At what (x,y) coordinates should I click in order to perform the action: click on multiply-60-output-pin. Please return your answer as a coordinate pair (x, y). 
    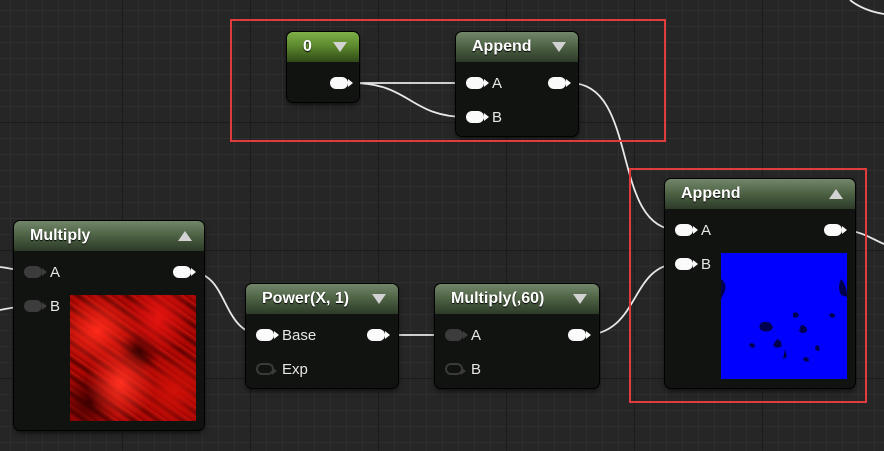
    Looking at the image, I should click on (579, 335).